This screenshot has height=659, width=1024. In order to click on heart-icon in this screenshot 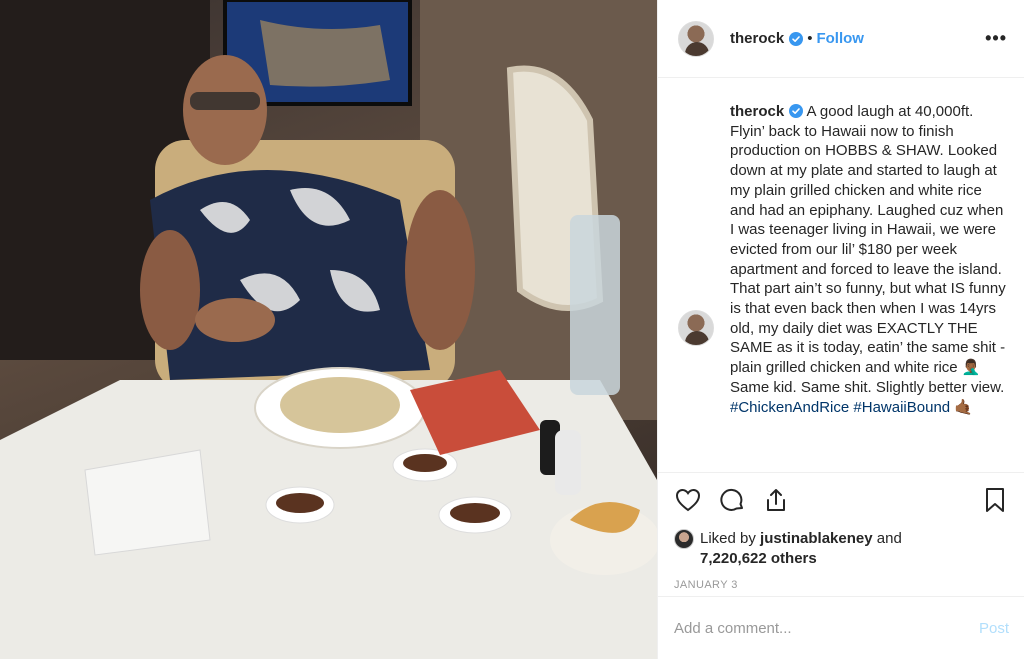, I will do `click(688, 500)`.